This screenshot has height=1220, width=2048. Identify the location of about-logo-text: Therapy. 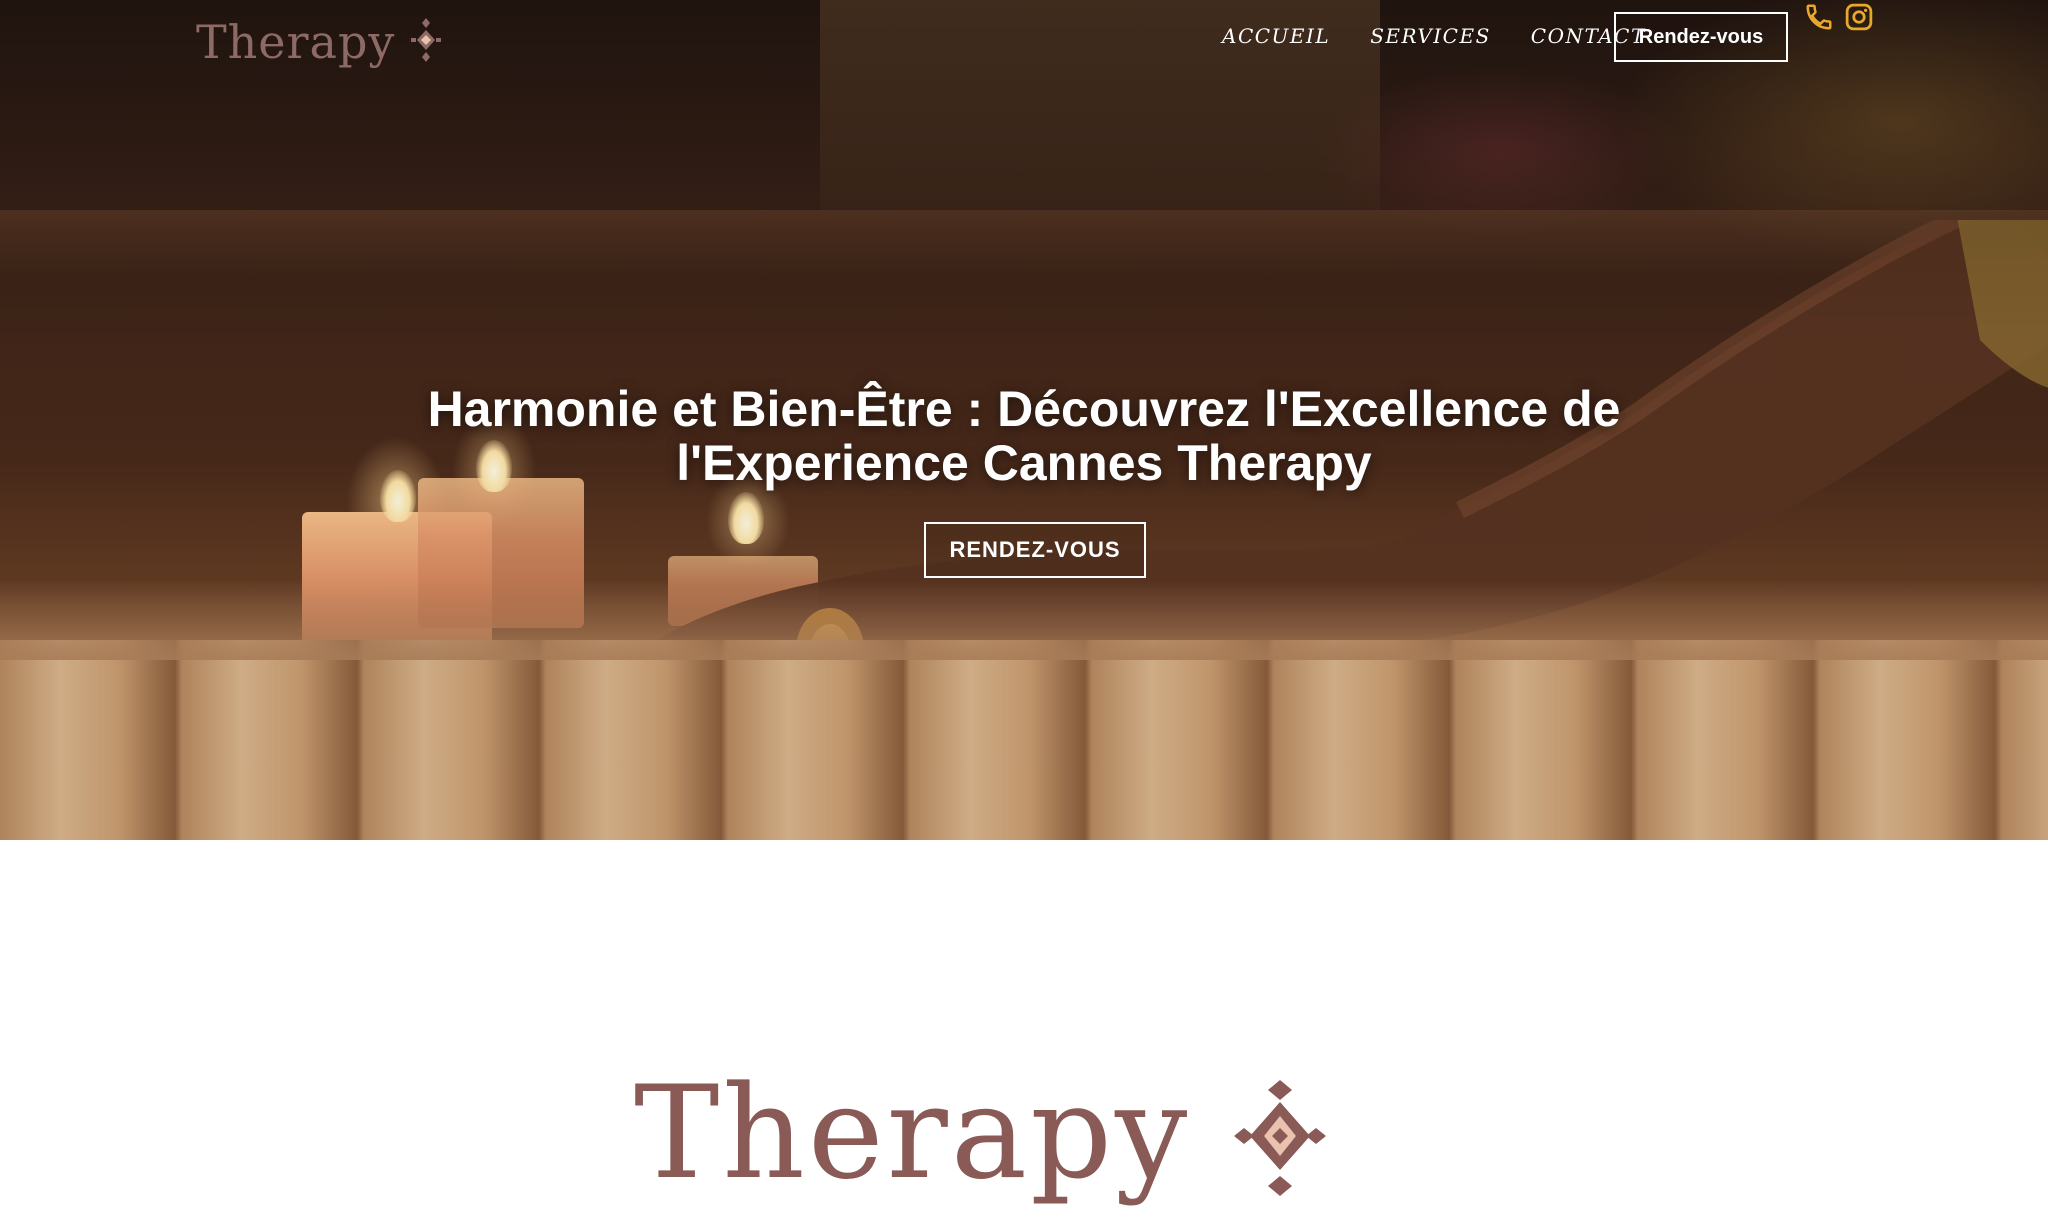
(912, 1133).